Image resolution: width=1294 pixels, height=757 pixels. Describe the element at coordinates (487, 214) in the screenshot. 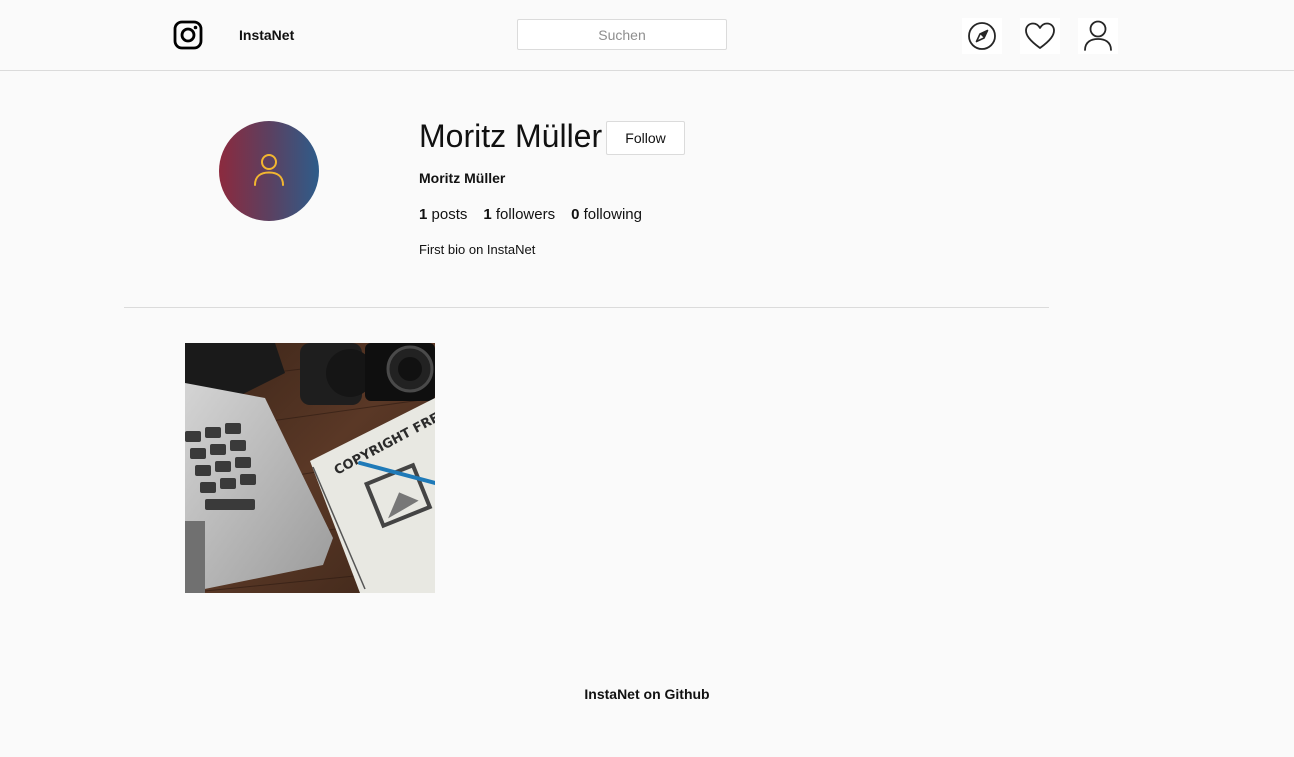

I see `followers-count: 1` at that location.